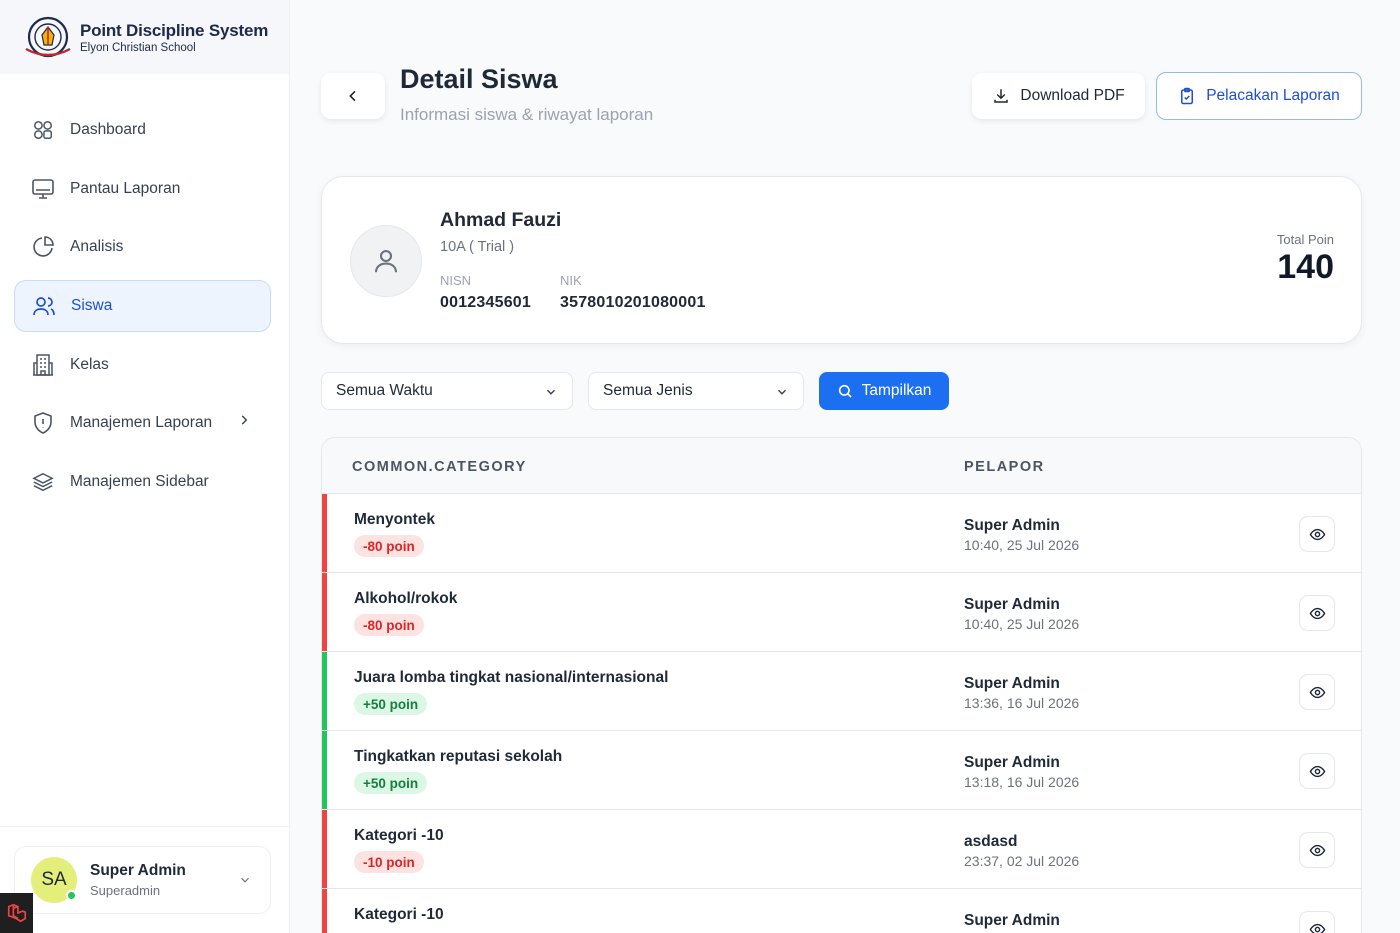 This screenshot has height=933, width=1400. I want to click on monitor-icon, so click(43, 189).